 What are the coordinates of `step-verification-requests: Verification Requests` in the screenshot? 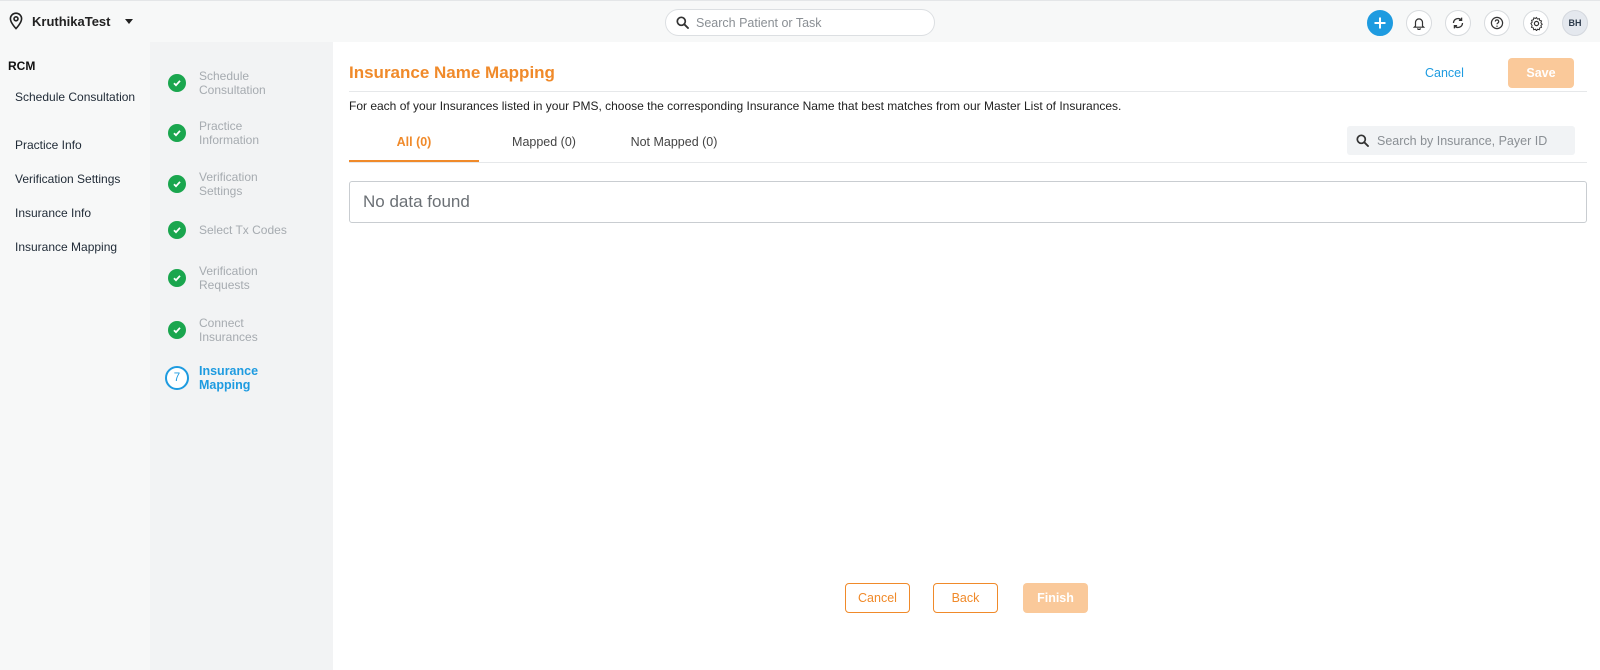 It's located at (233, 278).